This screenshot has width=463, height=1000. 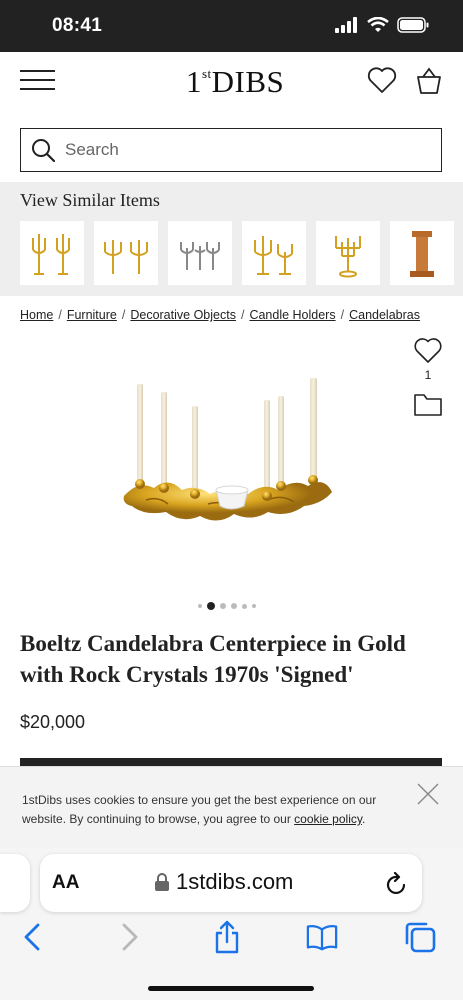 What do you see at coordinates (231, 988) in the screenshot?
I see `home-indicator` at bounding box center [231, 988].